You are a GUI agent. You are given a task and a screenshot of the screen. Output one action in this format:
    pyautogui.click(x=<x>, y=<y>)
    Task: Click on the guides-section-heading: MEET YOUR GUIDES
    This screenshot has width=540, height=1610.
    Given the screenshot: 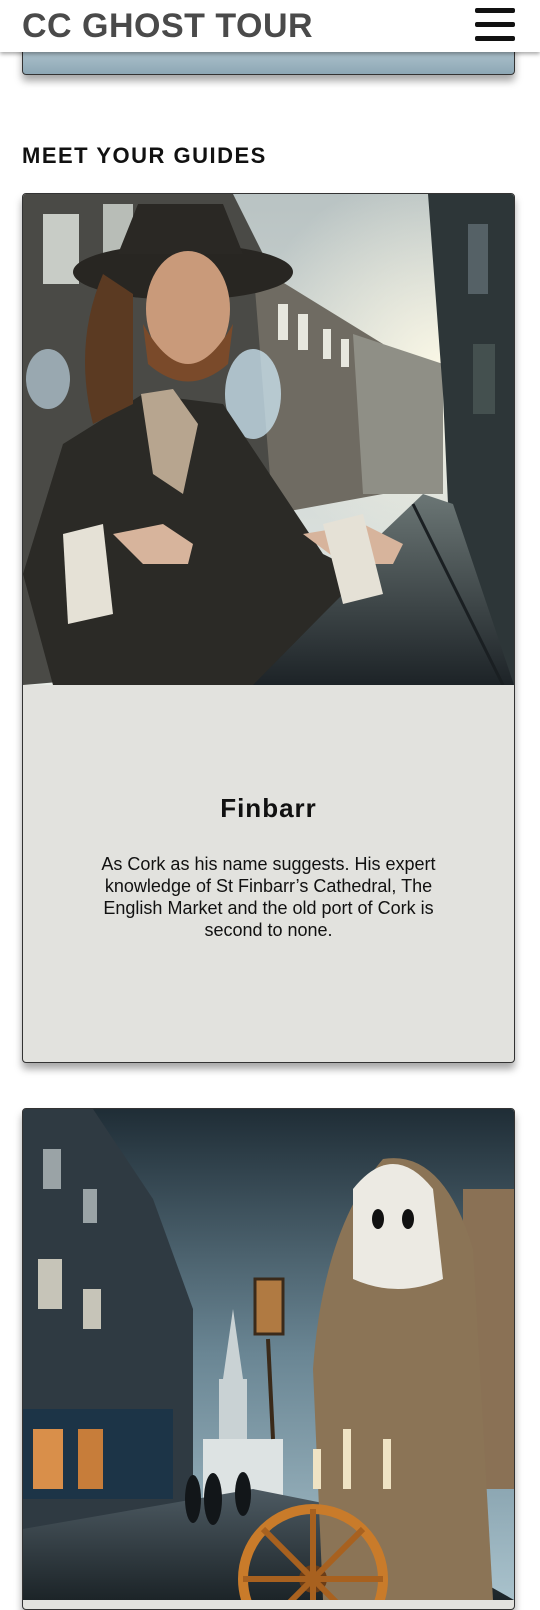 What is the action you would take?
    pyautogui.click(x=144, y=155)
    